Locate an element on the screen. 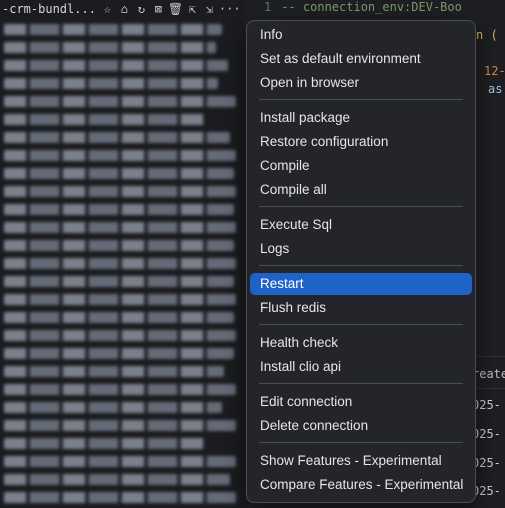 Image resolution: width=505 pixels, height=508 pixels. home-icon: ⌂ is located at coordinates (124, 9).